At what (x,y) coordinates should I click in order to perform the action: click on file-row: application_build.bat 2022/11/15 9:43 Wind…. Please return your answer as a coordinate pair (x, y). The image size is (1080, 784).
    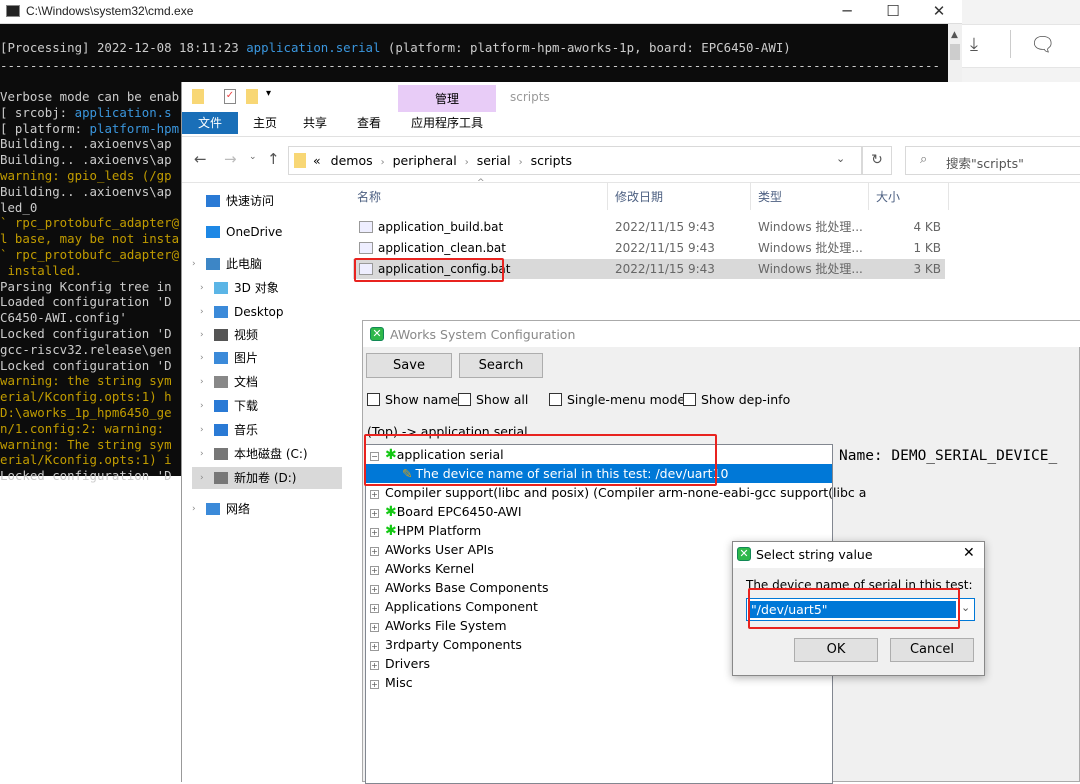
    Looking at the image, I should click on (649, 227).